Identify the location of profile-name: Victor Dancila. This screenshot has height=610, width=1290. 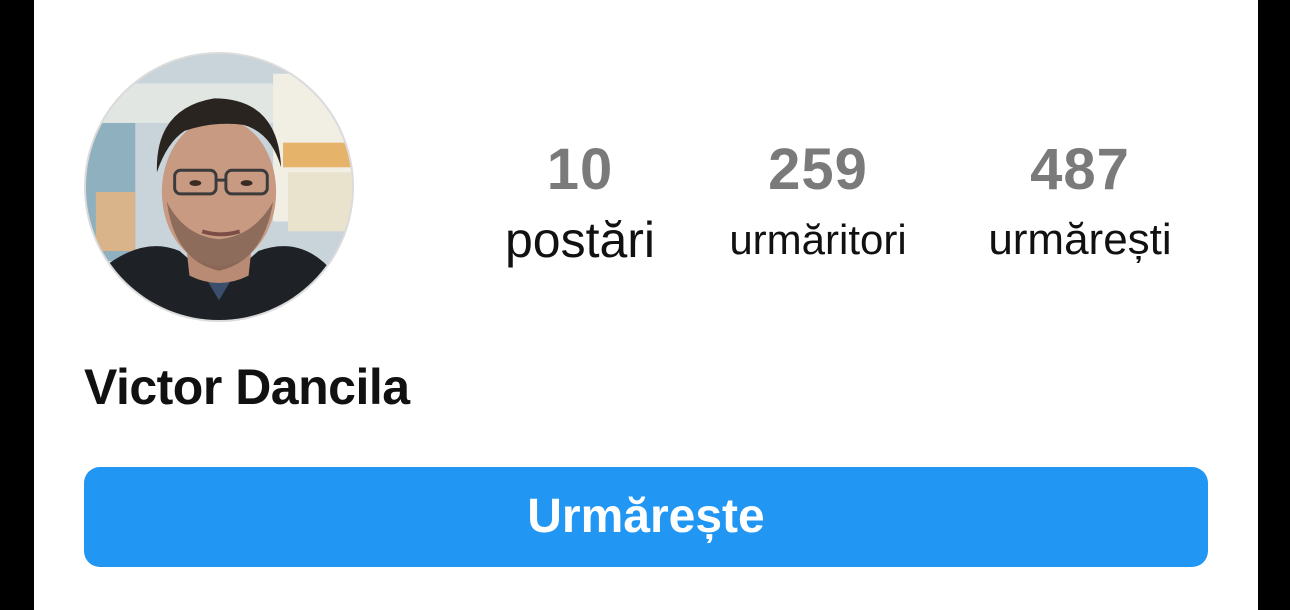
(247, 387).